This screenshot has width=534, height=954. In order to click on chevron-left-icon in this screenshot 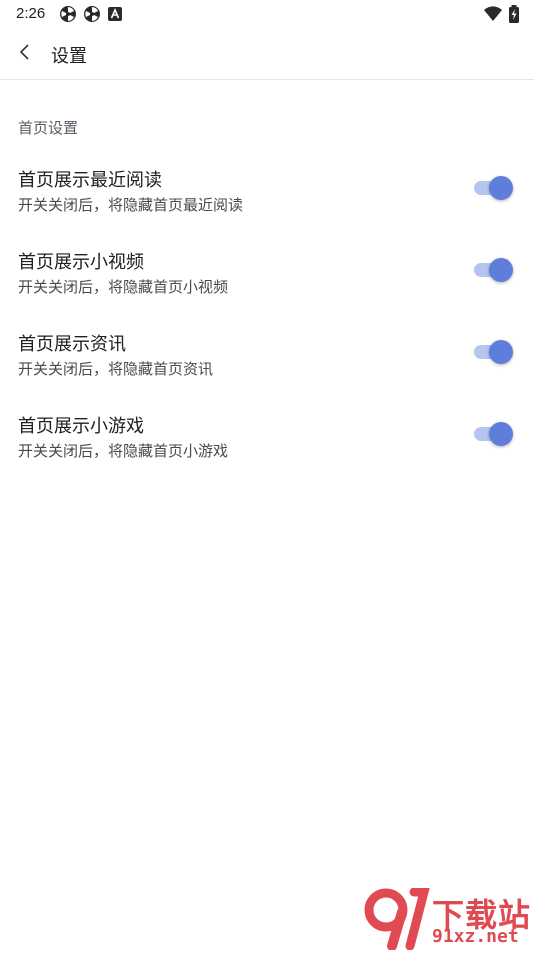, I will do `click(25, 54)`.